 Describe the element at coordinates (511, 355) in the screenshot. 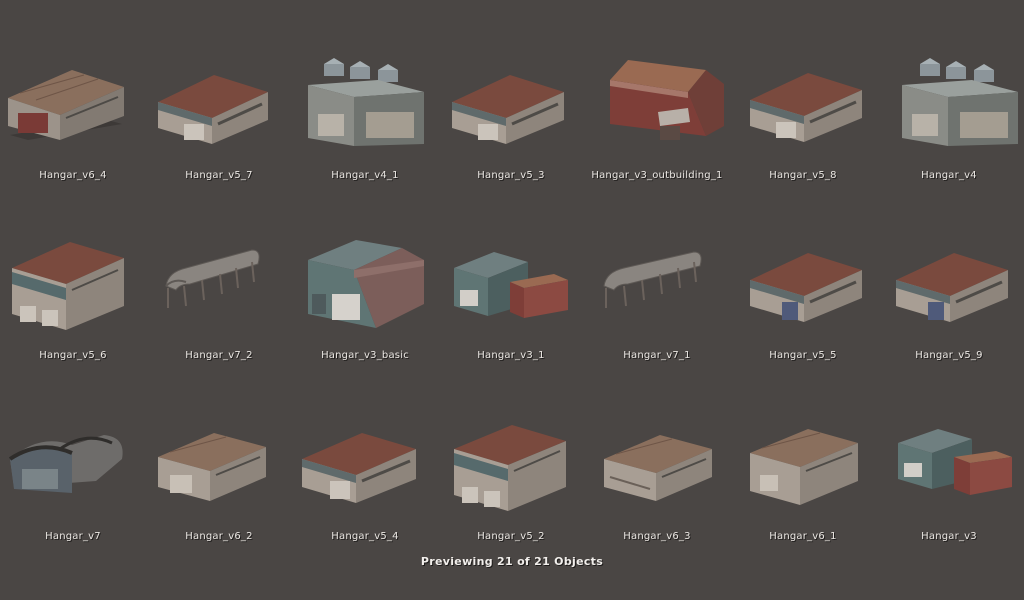

I see `object-name-label: Hangar_v3_1` at that location.